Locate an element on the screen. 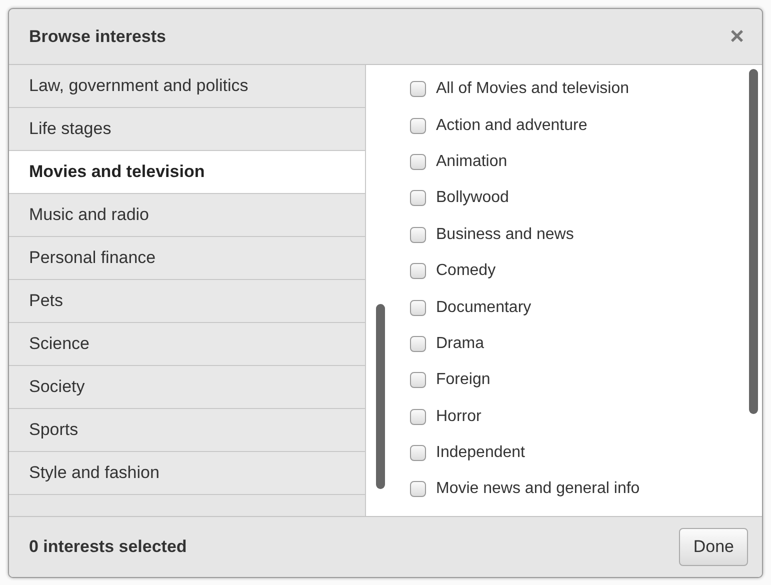  selection-count: 0 interests selected is located at coordinates (108, 547).